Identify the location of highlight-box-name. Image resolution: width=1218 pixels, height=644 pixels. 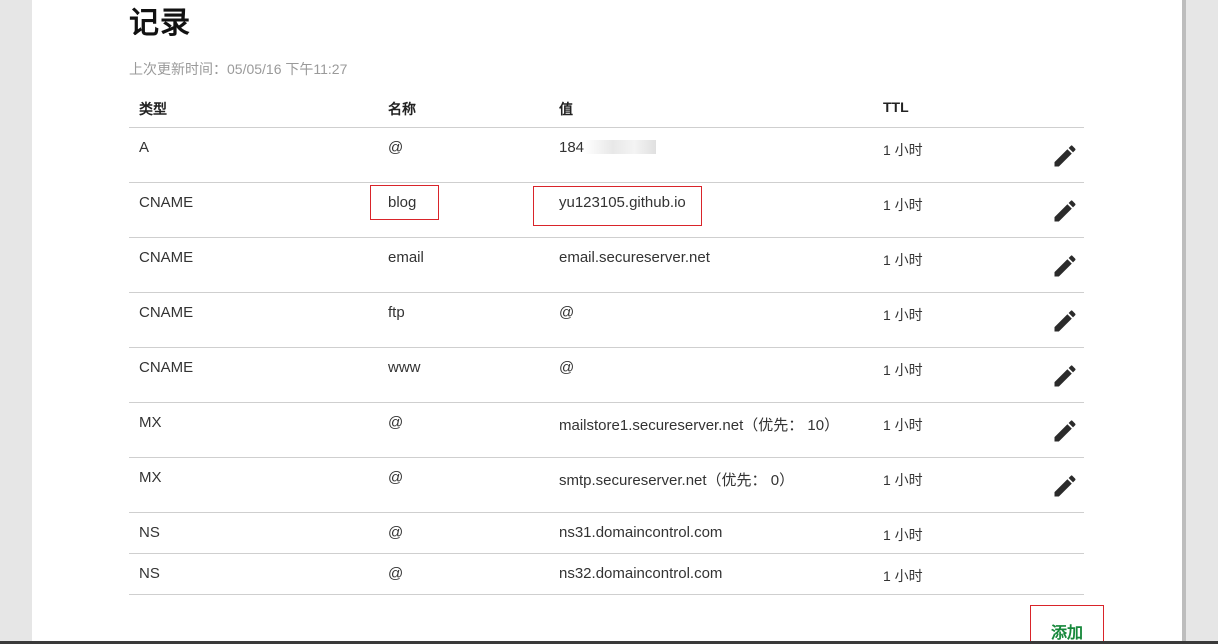
(404, 202).